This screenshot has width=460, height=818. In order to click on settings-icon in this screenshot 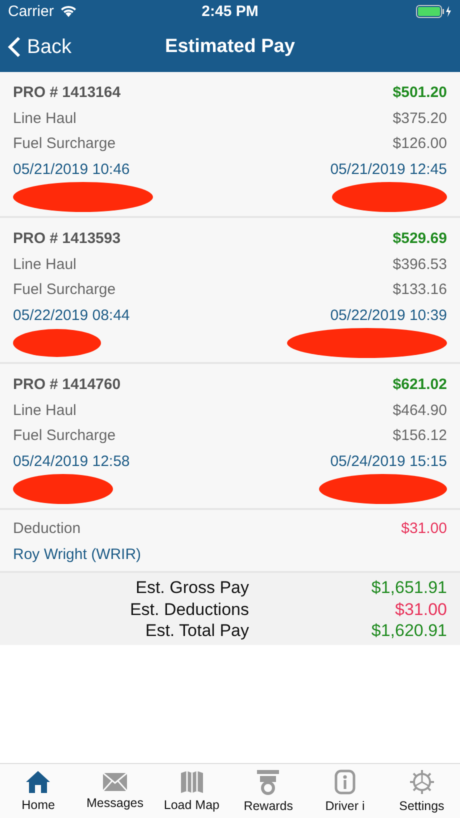, I will do `click(421, 782)`.